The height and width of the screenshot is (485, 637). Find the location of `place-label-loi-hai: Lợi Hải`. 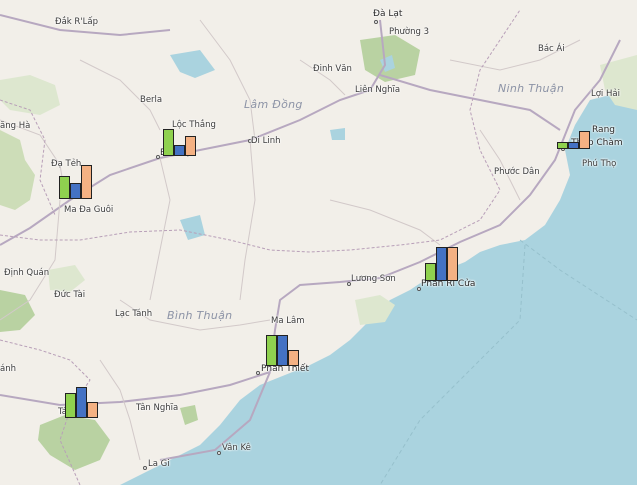

place-label-loi-hai: Lợi Hải is located at coordinates (605, 94).